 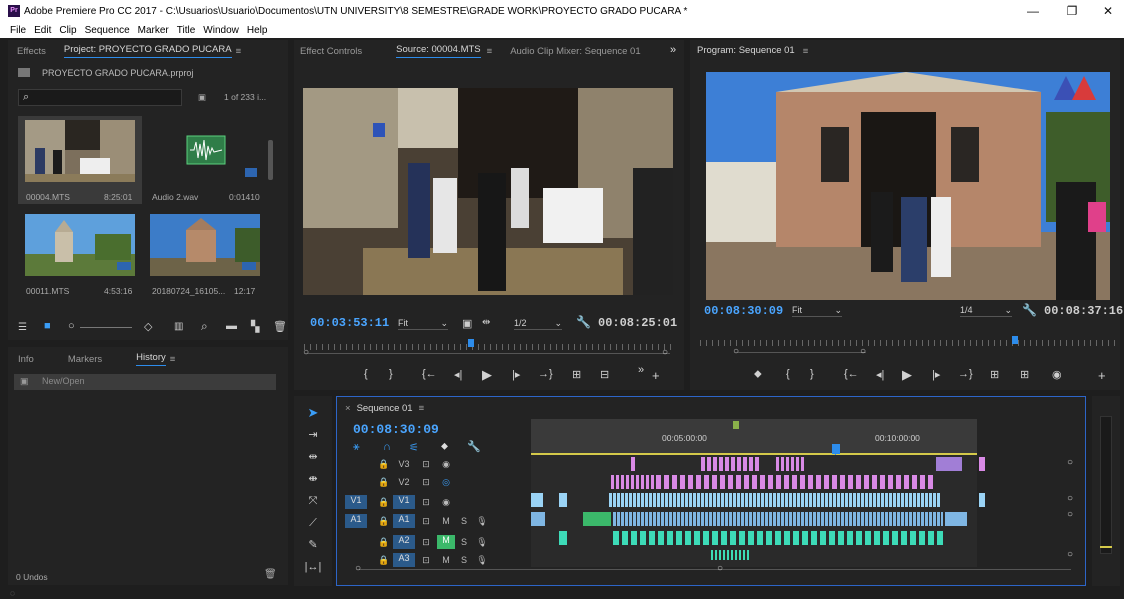 I want to click on track-name-a3: A3, so click(x=404, y=560).